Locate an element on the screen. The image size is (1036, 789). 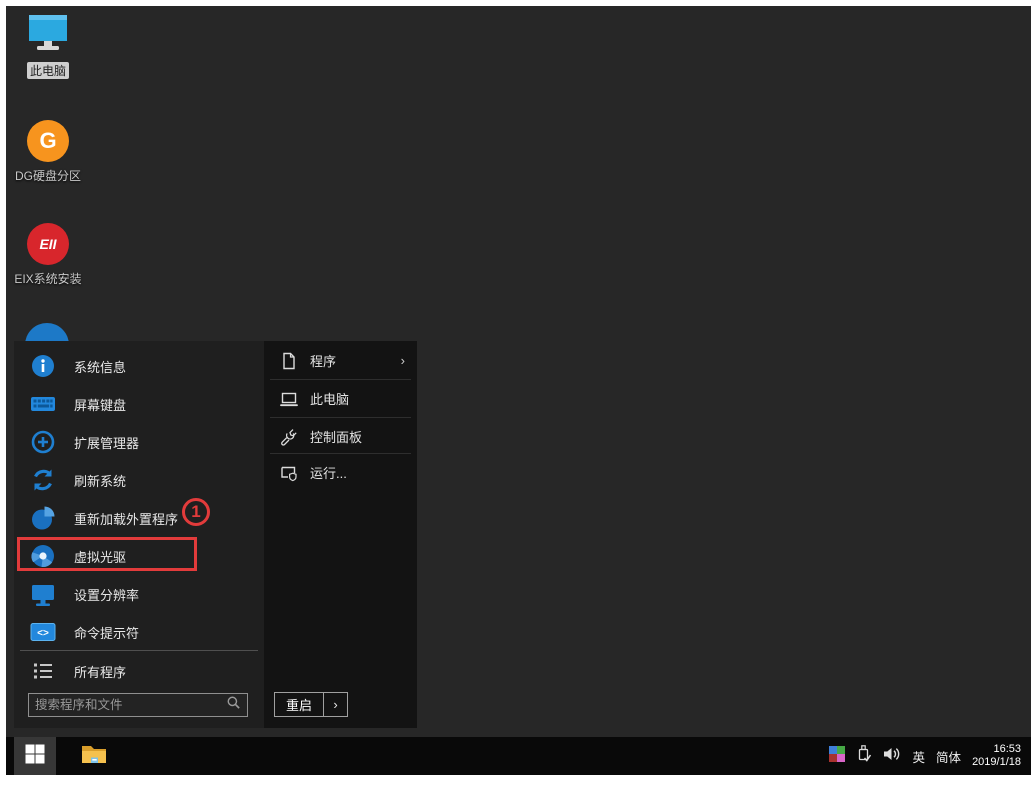
color-profile-icon is located at coordinates (836, 756).